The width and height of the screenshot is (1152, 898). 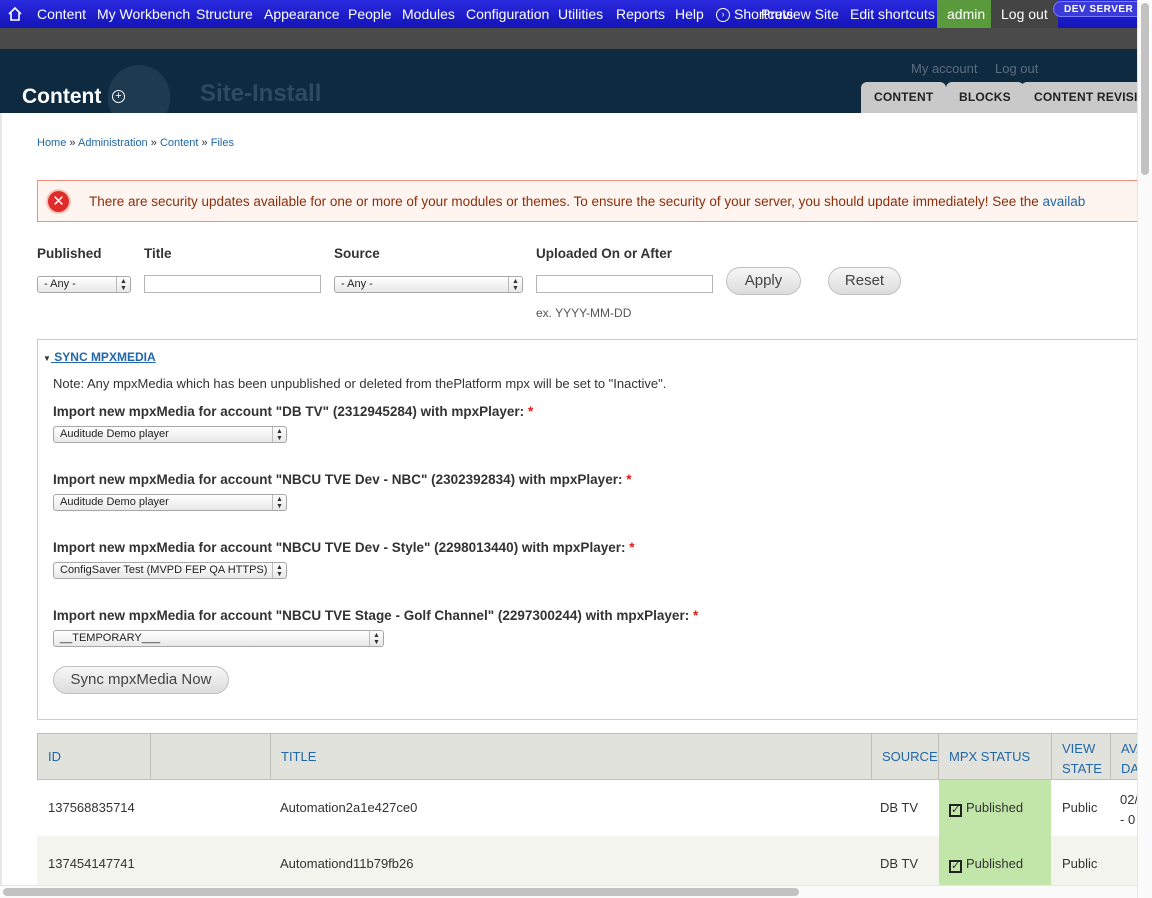 What do you see at coordinates (357, 253) in the screenshot?
I see `source-filter-label: Source` at bounding box center [357, 253].